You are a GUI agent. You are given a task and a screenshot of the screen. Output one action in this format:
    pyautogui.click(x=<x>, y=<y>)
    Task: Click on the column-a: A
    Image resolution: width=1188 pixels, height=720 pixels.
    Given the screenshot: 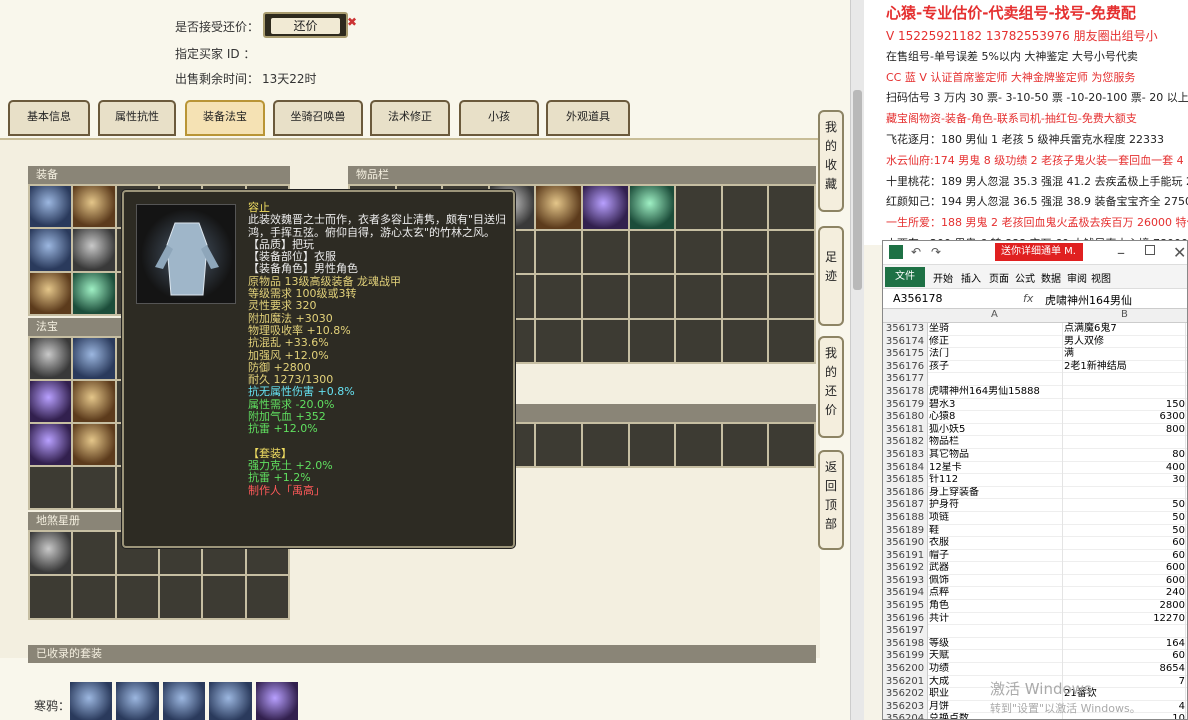 What is the action you would take?
    pyautogui.click(x=994, y=314)
    